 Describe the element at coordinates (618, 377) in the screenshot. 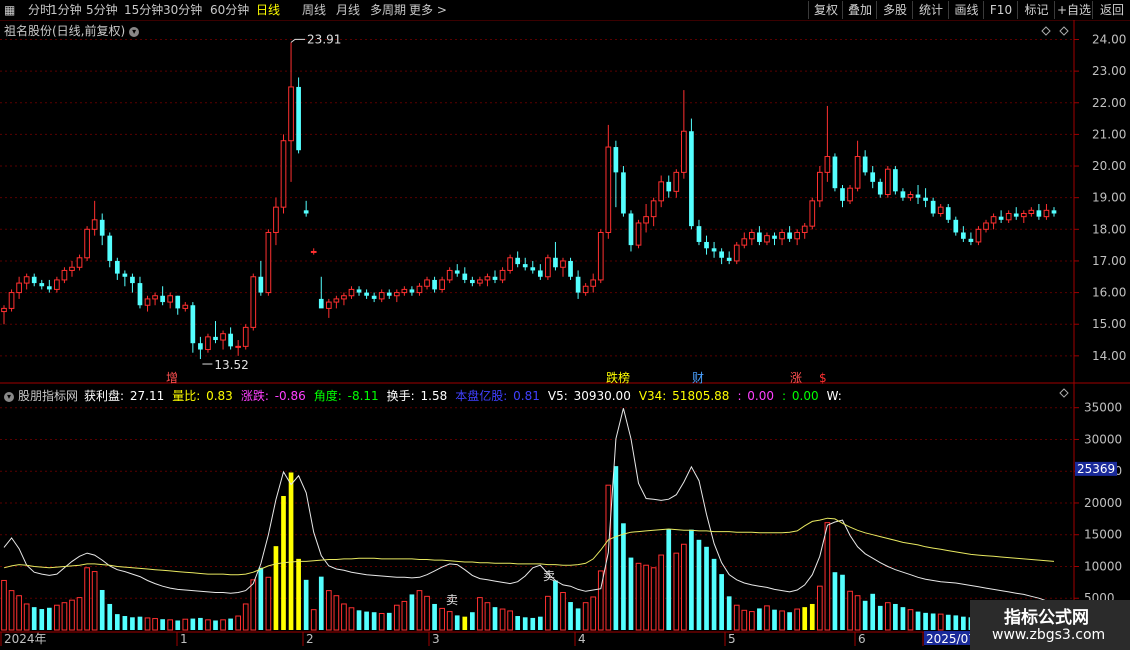

I see `event-marker: 跌榜` at that location.